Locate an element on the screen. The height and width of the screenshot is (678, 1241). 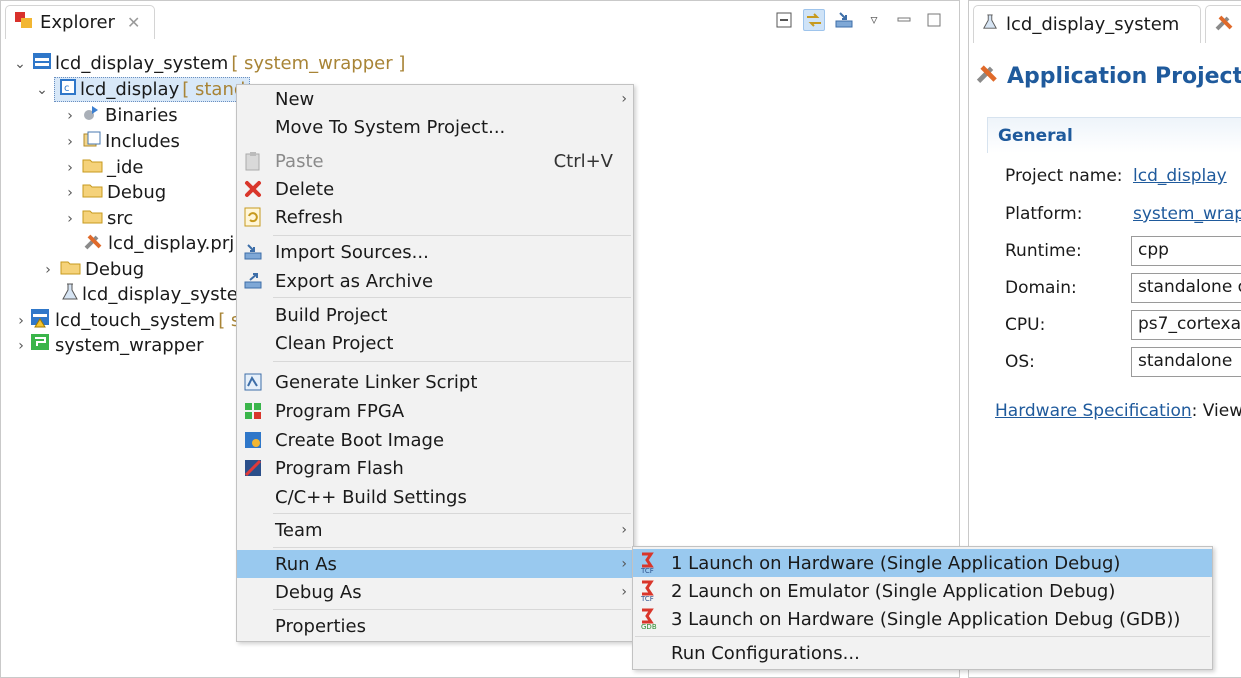
page-title: Application Project S is located at coordinates (1108, 76).